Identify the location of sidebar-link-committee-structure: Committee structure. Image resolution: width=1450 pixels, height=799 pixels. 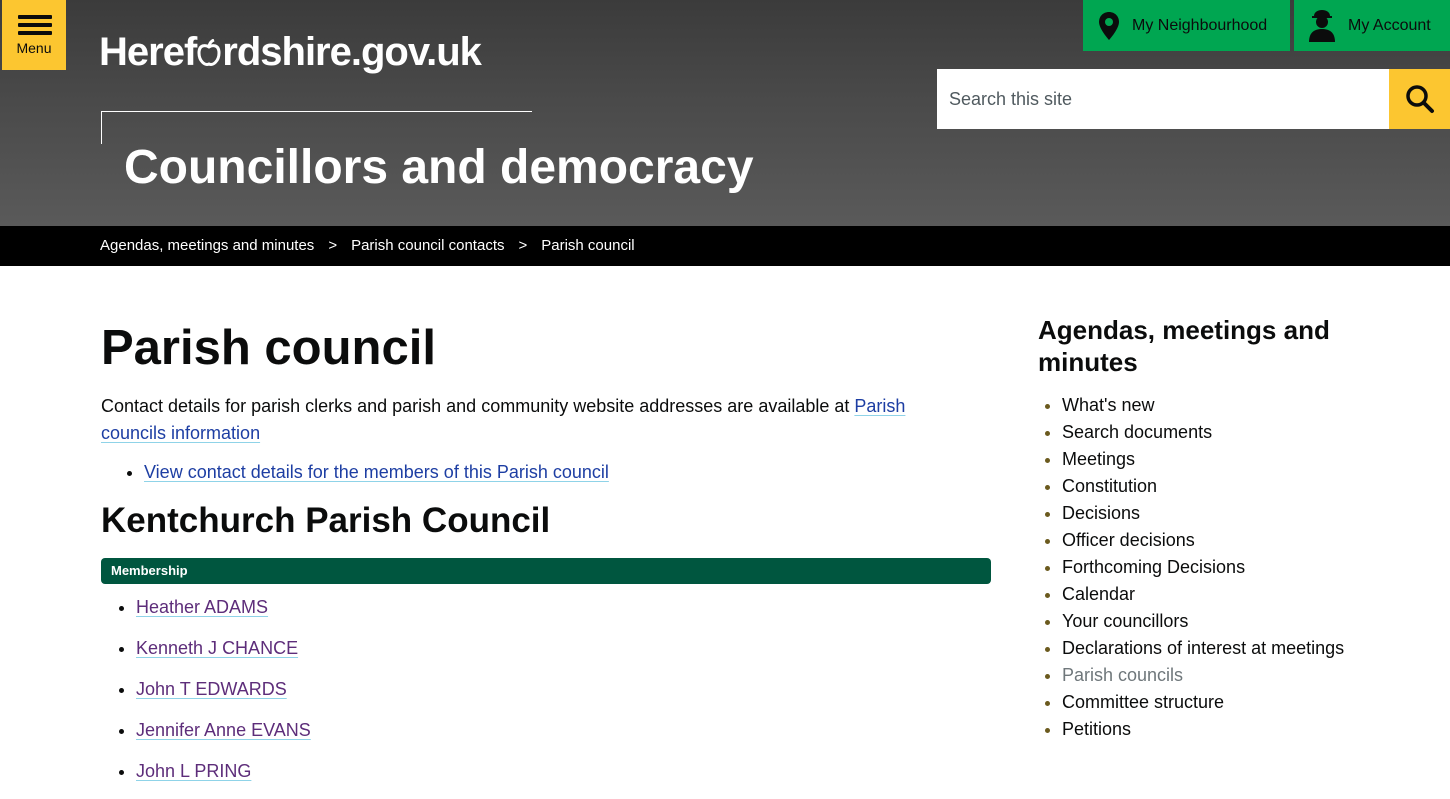
(1143, 702).